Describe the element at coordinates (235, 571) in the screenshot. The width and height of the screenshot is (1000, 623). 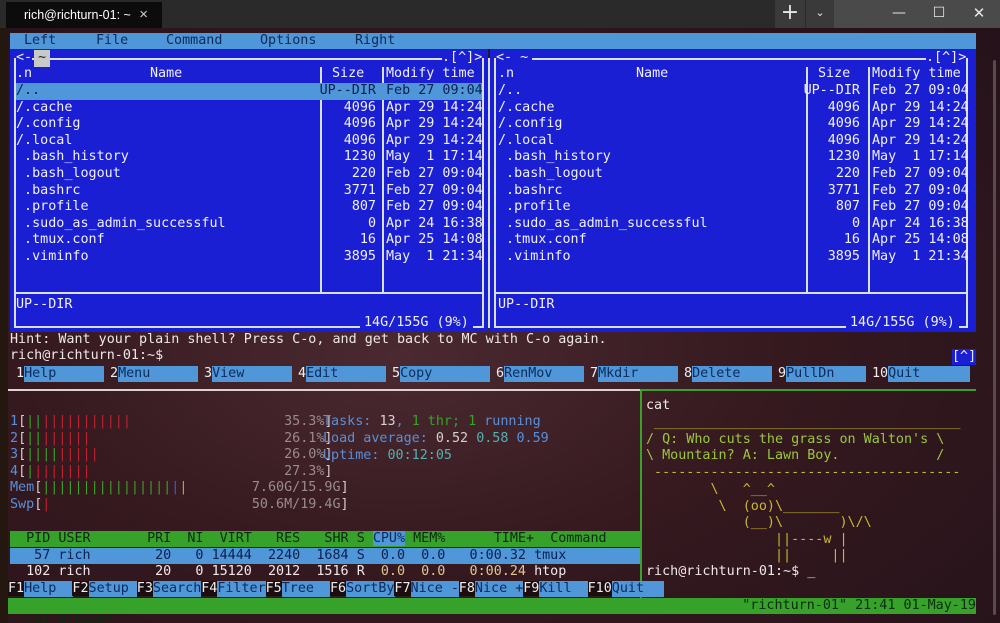
I see `process-virt: 15120` at that location.